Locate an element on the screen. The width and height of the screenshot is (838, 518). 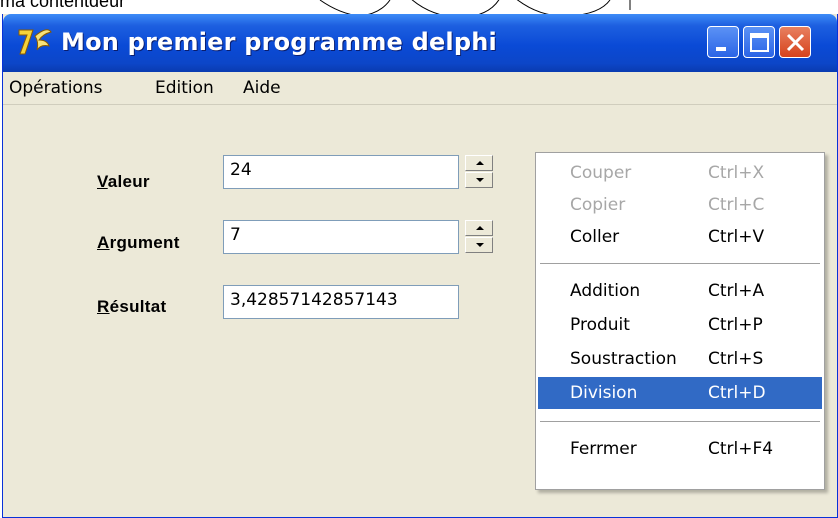
menu-item-shortcut: Ctrl+P is located at coordinates (735, 325).